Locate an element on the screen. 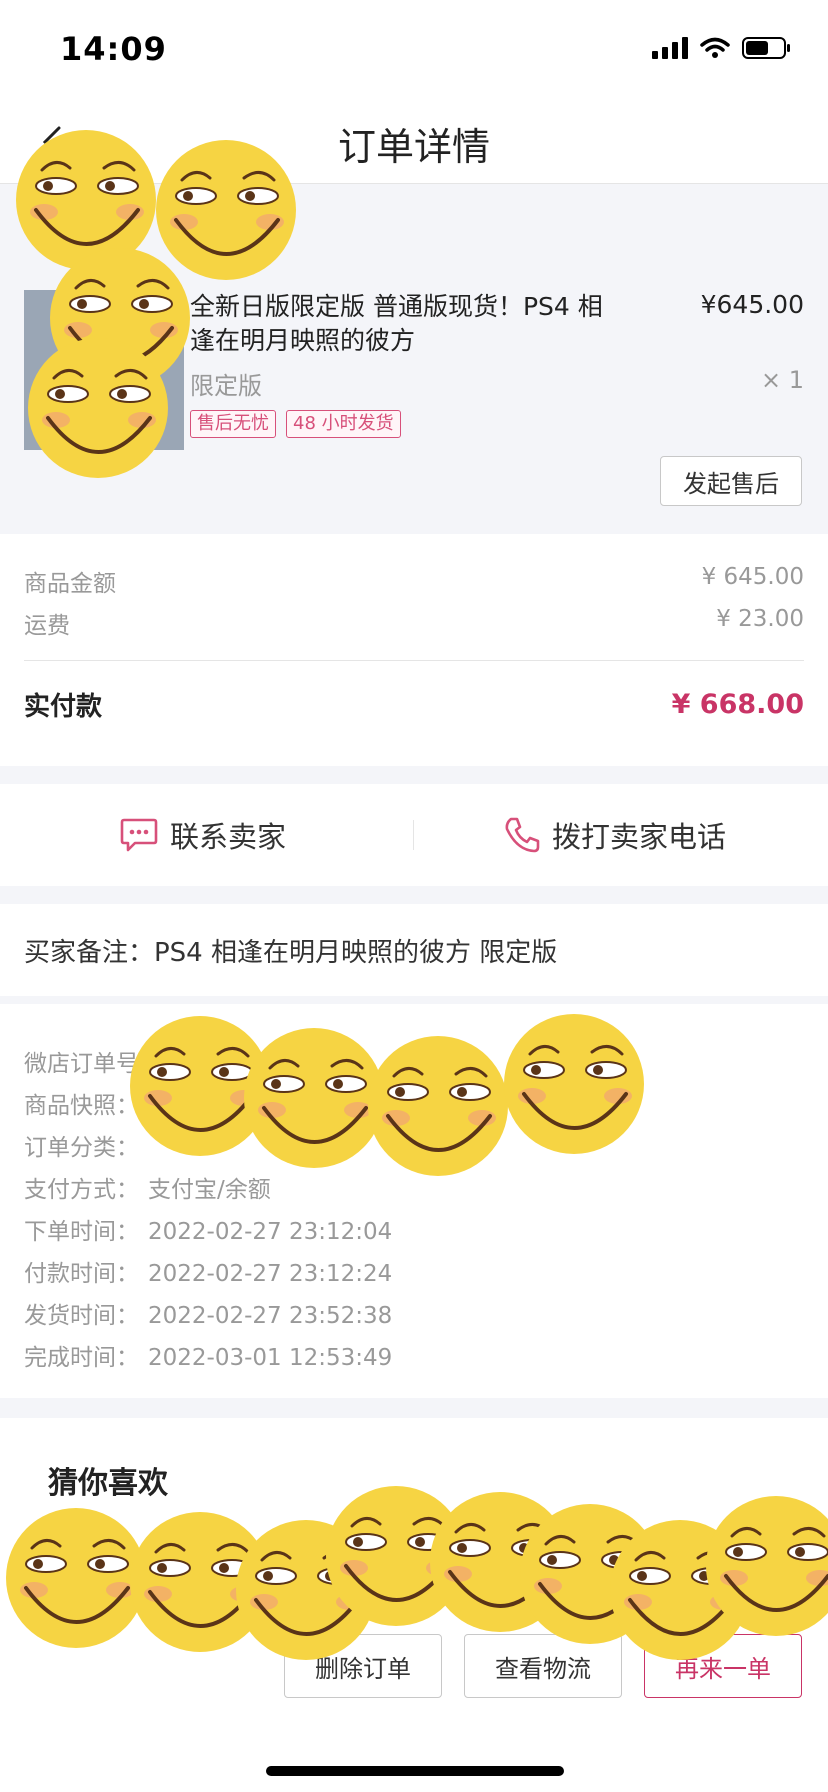  info-label: 发货时间： is located at coordinates (81, 1316).